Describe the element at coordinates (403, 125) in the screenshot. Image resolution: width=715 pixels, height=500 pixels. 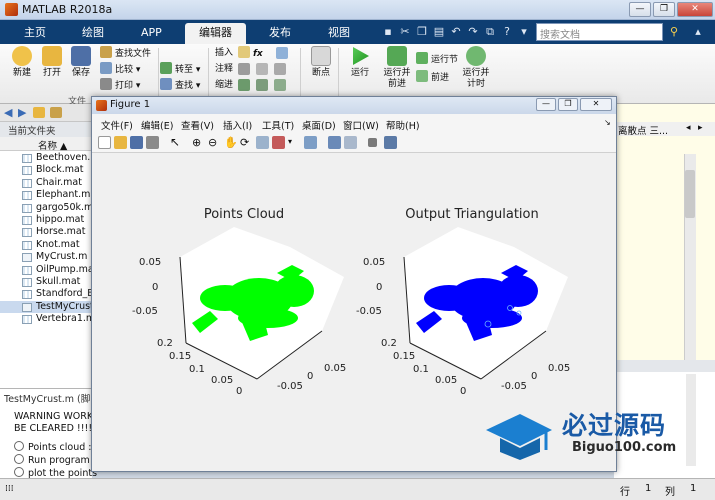
I see `menu-help: 帮助(H)` at that location.